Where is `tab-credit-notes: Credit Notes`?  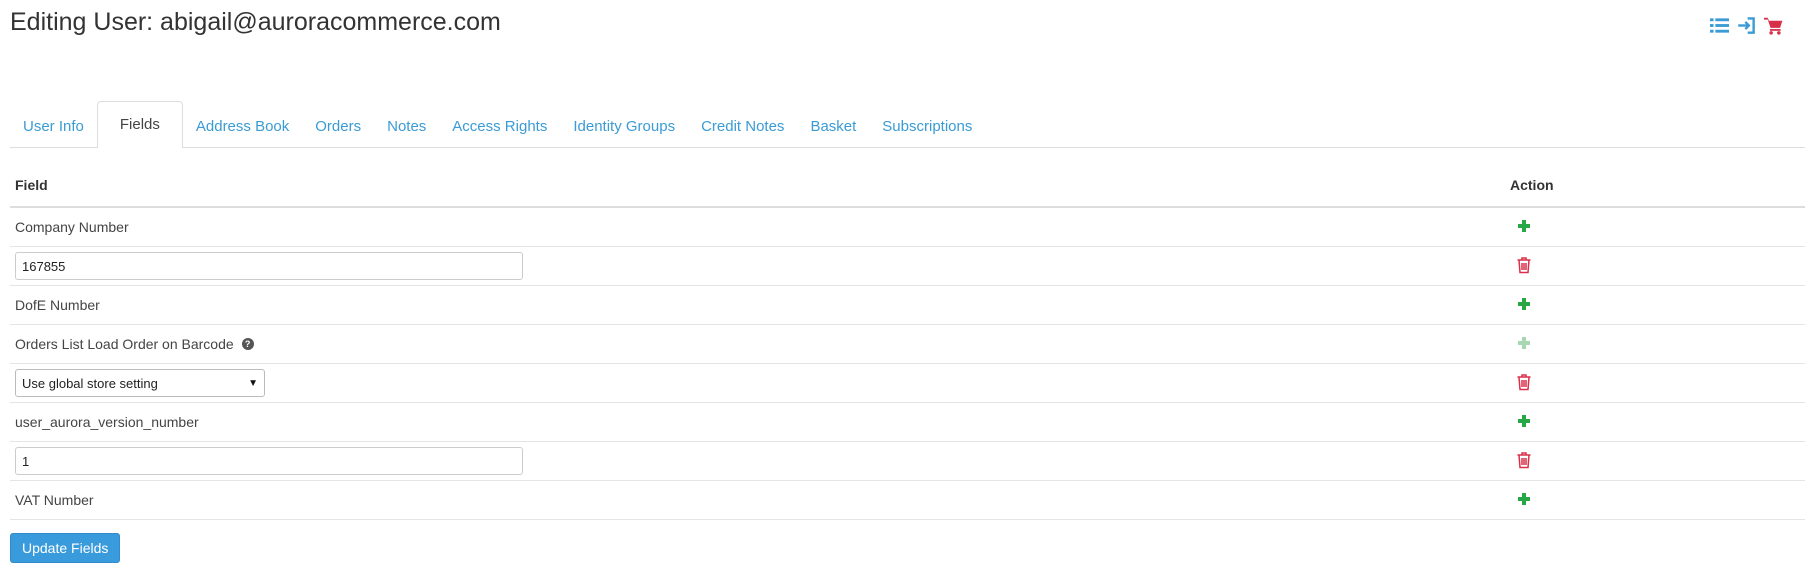 tab-credit-notes: Credit Notes is located at coordinates (742, 126).